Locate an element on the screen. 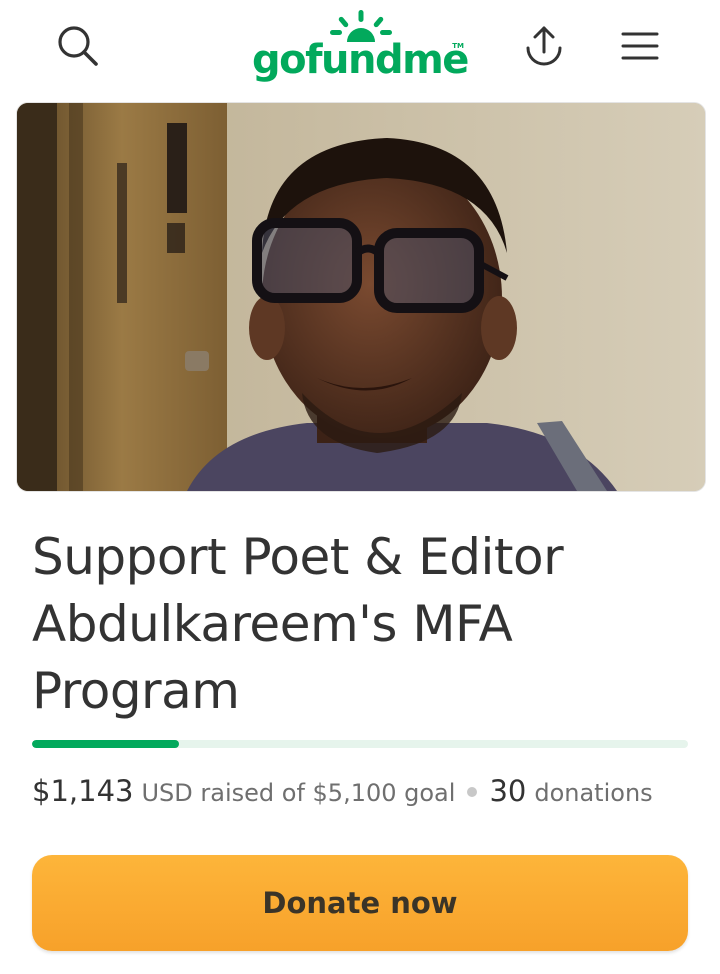 Image resolution: width=720 pixels, height=974 pixels. logo-trademark: TM is located at coordinates (458, 46).